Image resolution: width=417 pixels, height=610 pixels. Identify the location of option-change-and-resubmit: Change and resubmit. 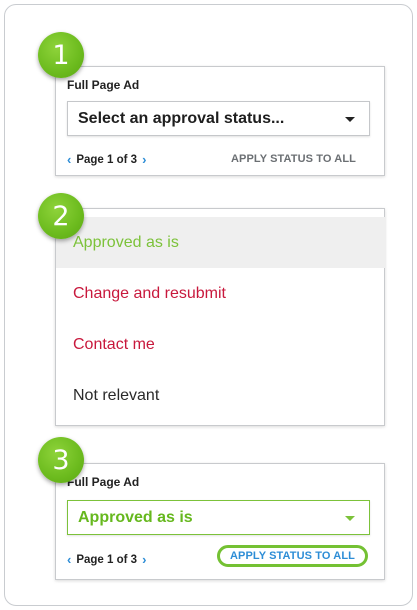
(221, 293).